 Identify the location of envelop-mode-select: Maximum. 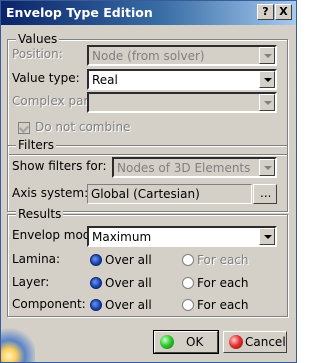
(182, 236).